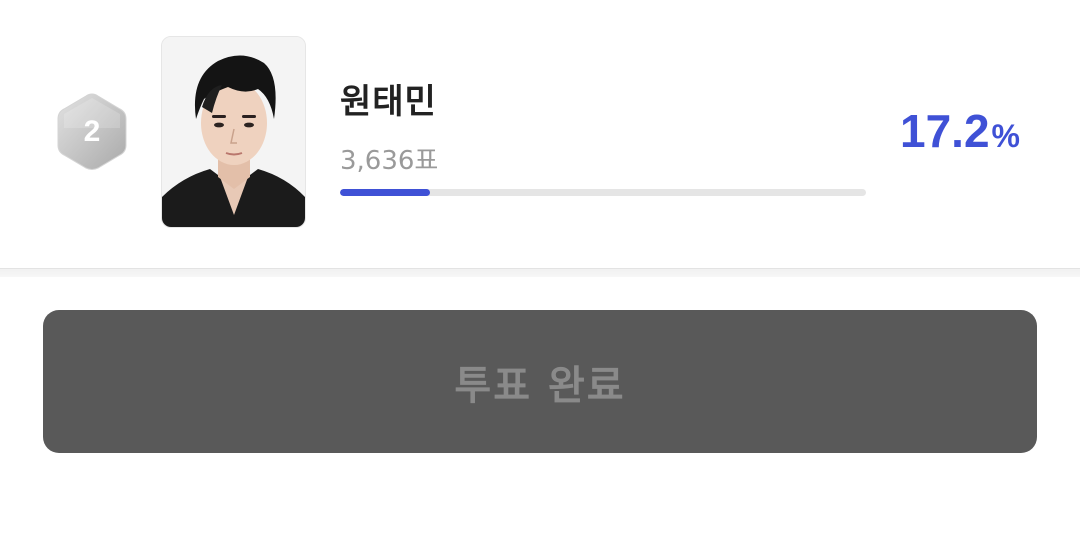 This screenshot has height=551, width=1080. I want to click on percent-unit: %, so click(1005, 136).